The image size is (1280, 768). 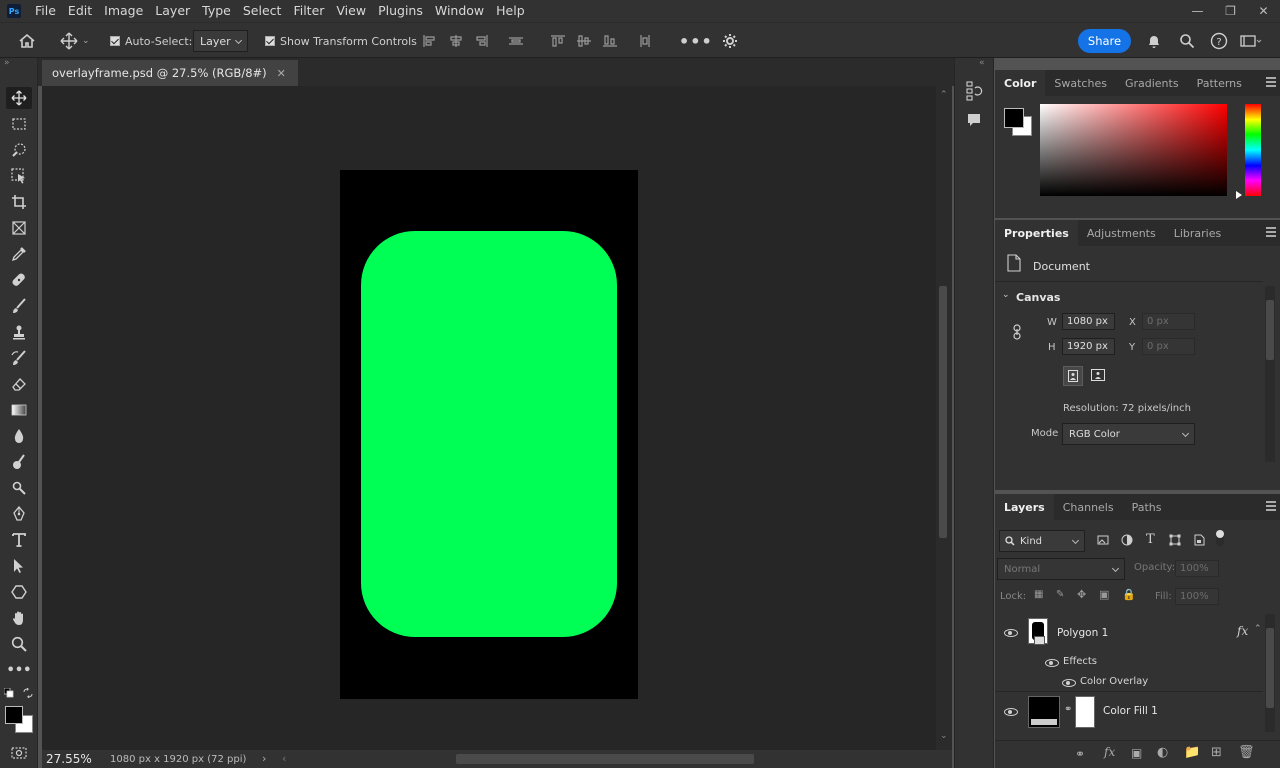 I want to click on lock-transparent-icon: ▦, so click(x=1038, y=594).